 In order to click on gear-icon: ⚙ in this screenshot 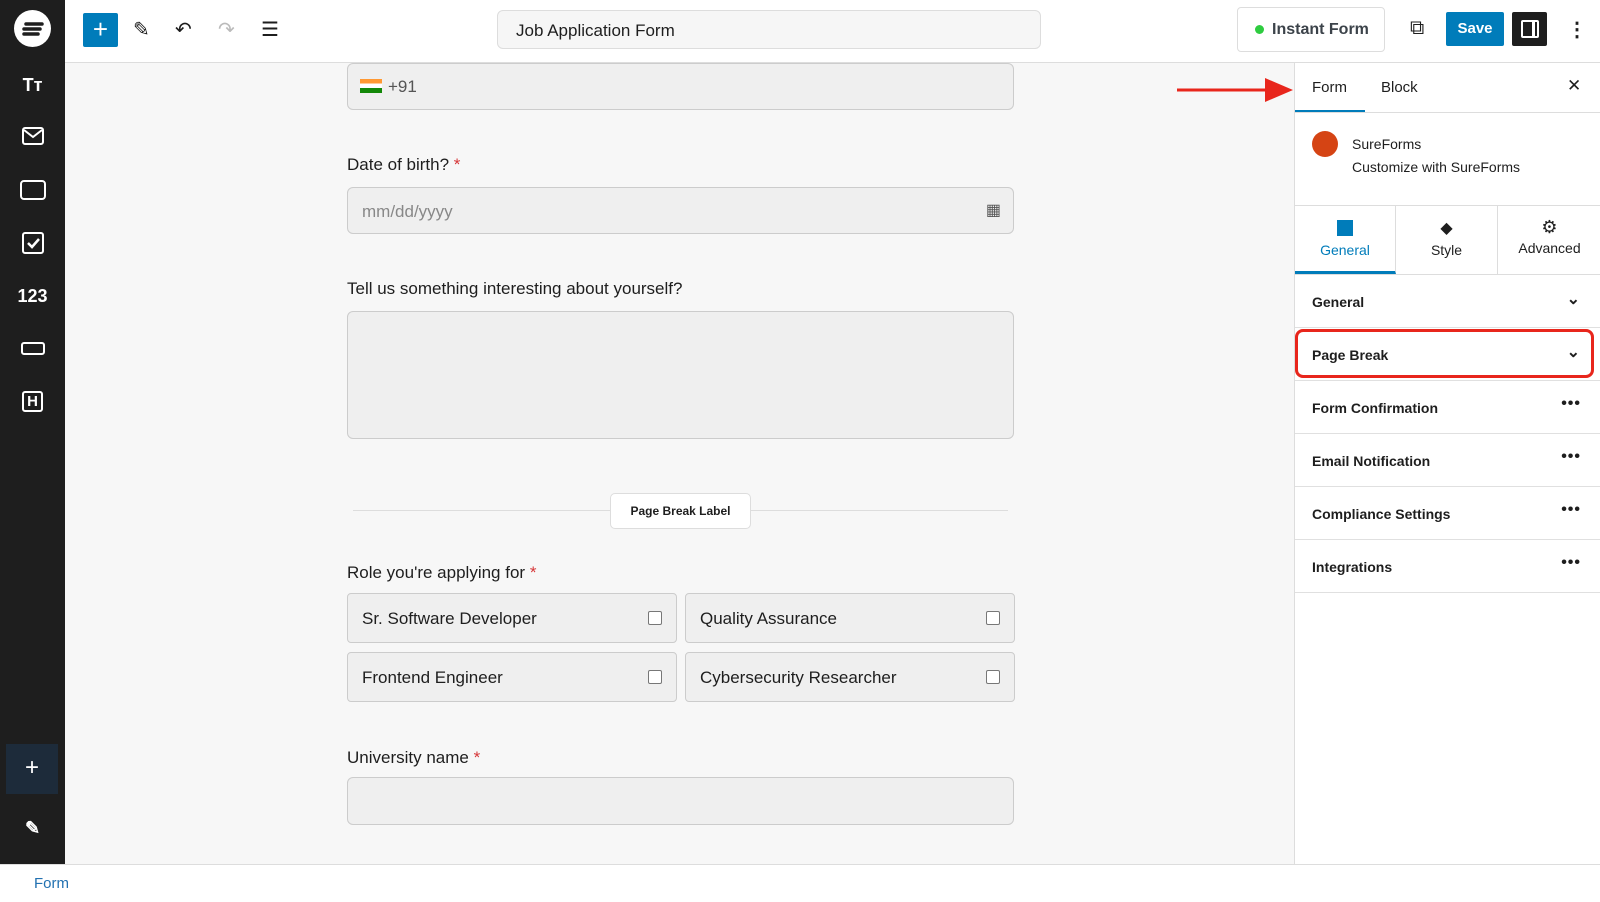, I will do `click(1549, 227)`.